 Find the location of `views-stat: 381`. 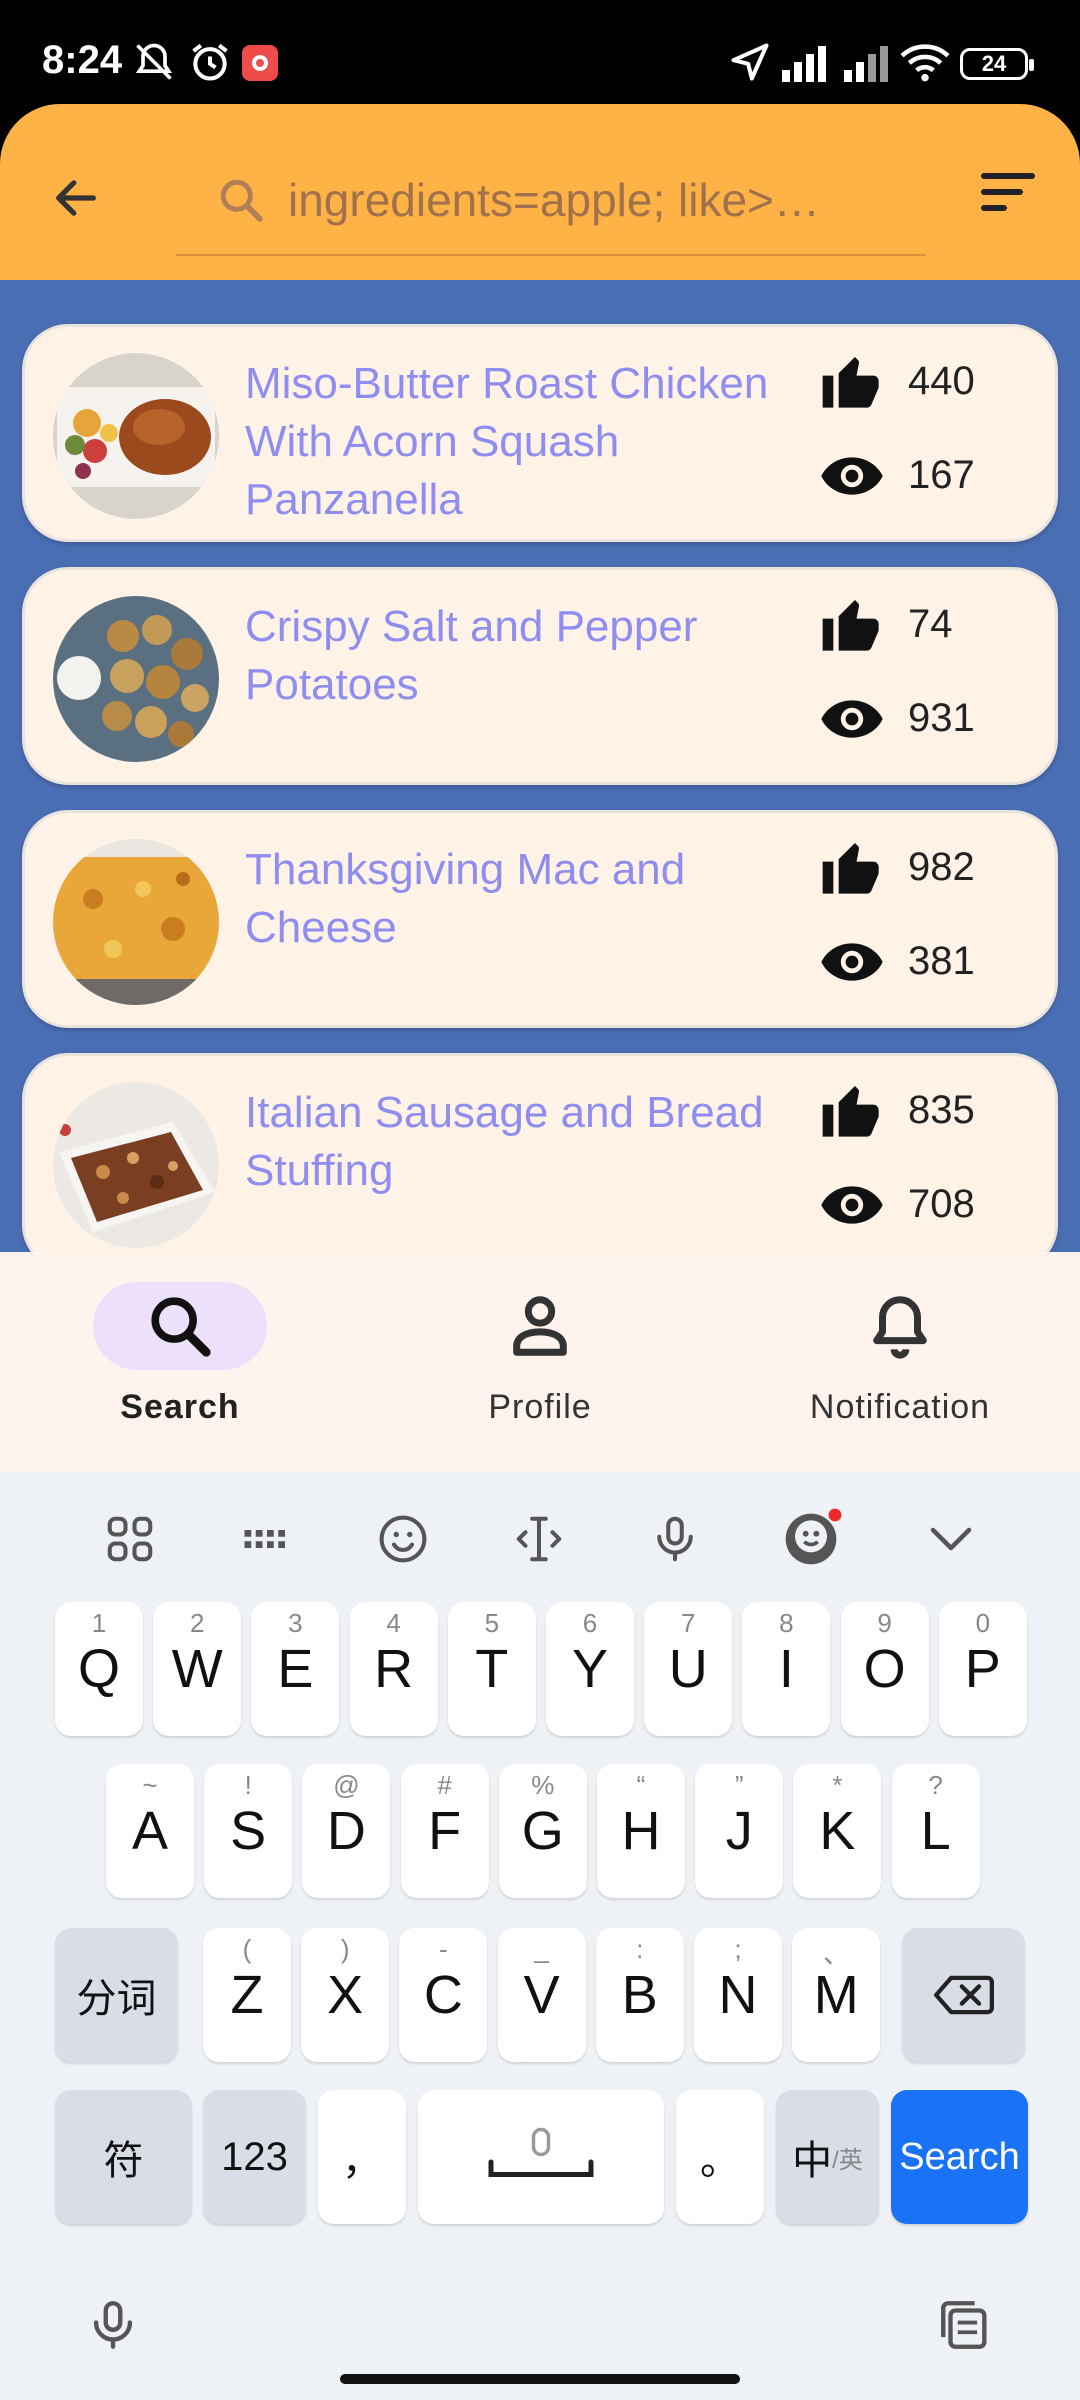

views-stat: 381 is located at coordinates (897, 961).